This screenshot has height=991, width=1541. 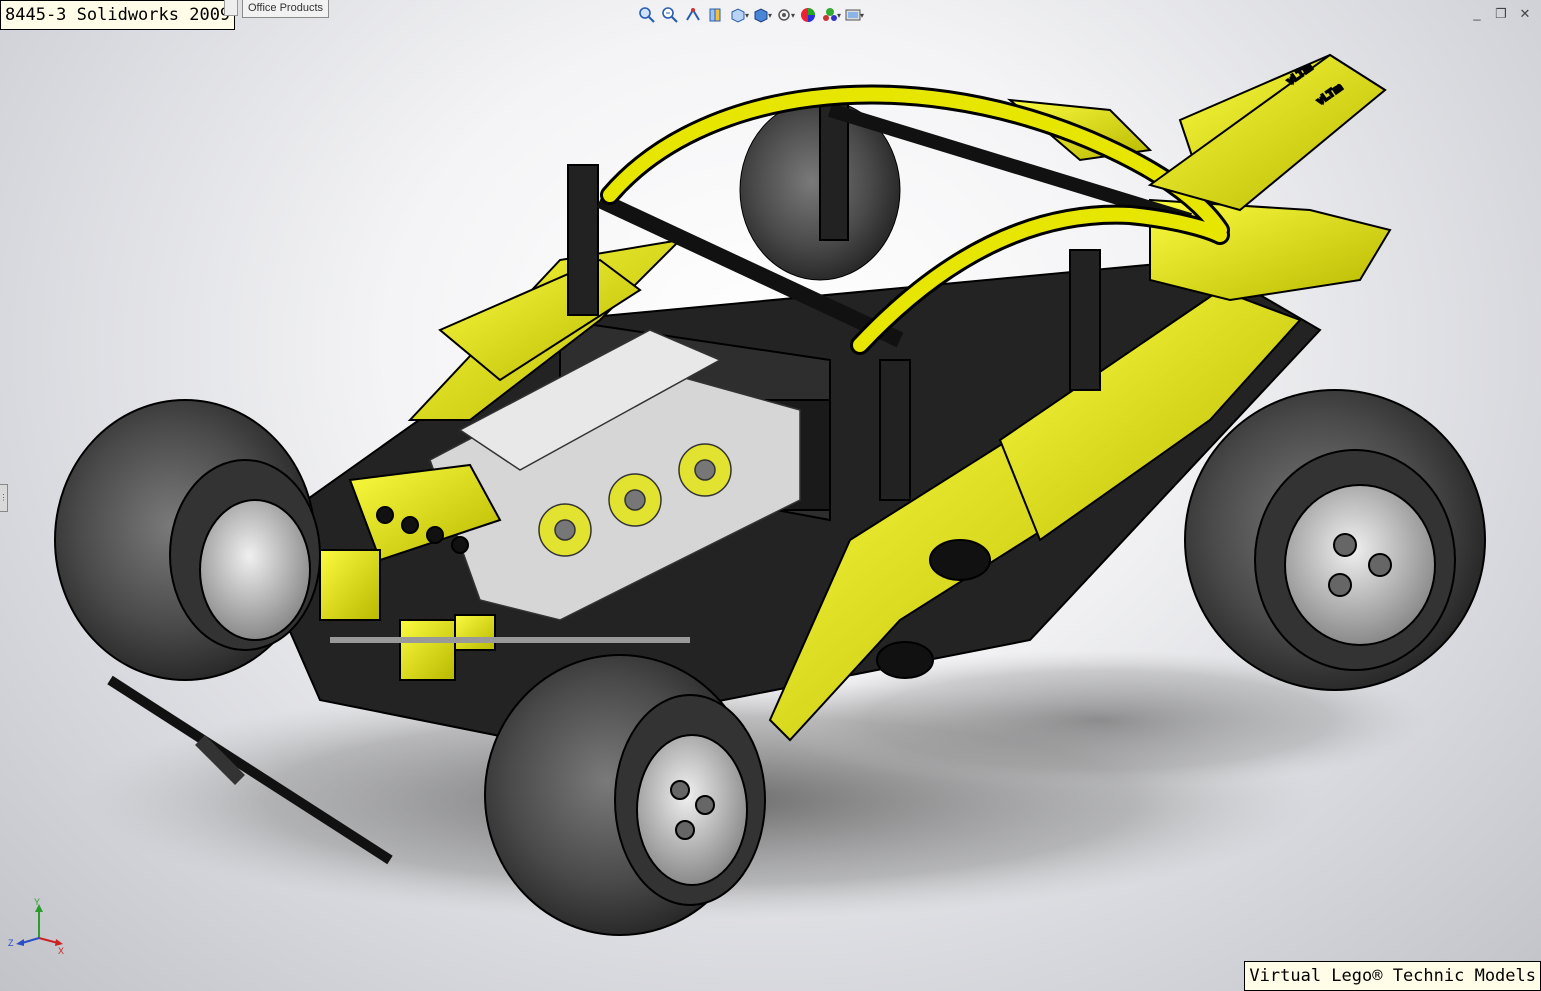 I want to click on model-title-label: 8445-3 Solidworks 2009, so click(x=118, y=15).